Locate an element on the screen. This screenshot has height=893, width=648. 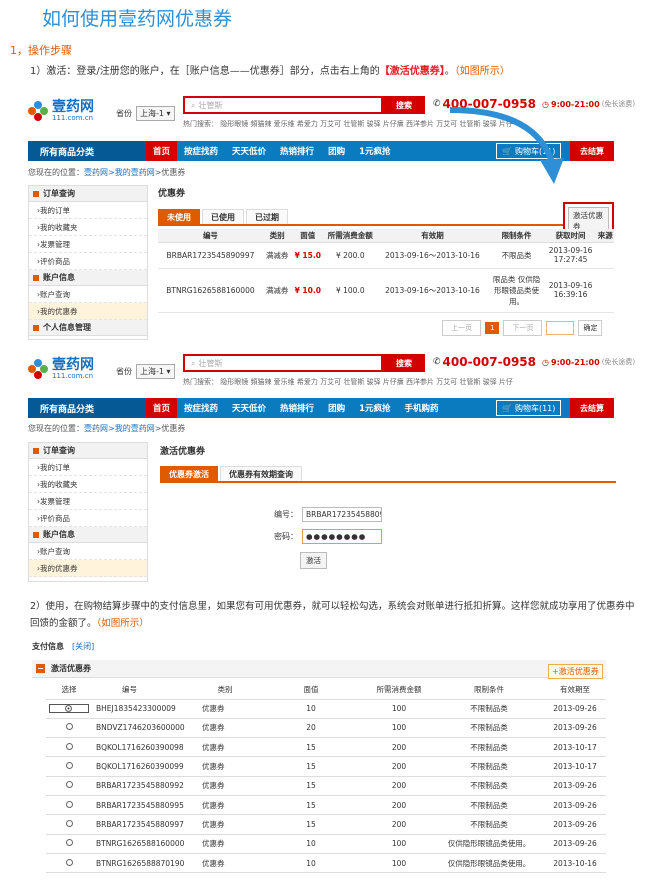
cell-id: BNDVZ1746203600000 is located at coordinates (142, 728).